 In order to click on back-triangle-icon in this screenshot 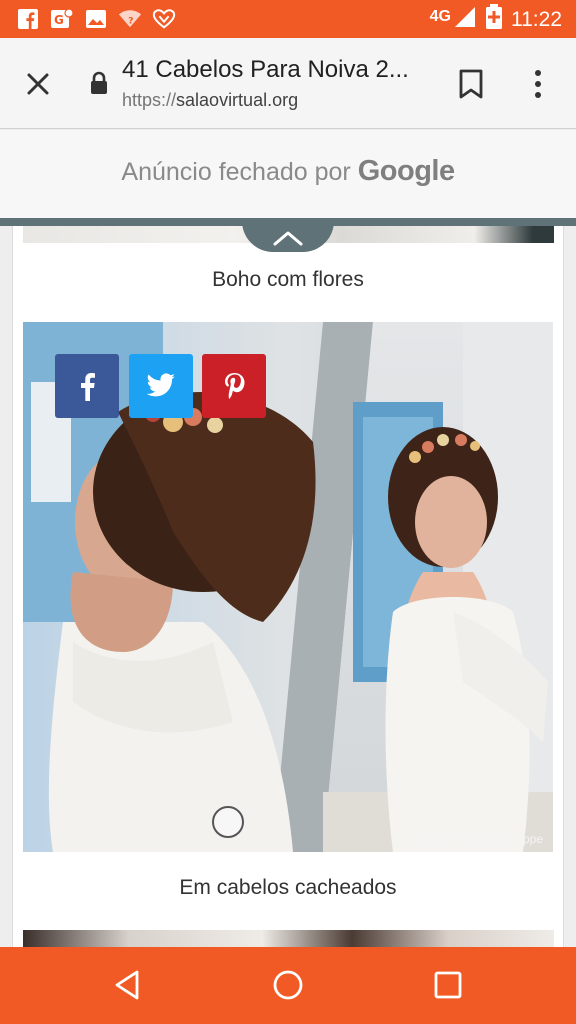, I will do `click(127, 985)`.